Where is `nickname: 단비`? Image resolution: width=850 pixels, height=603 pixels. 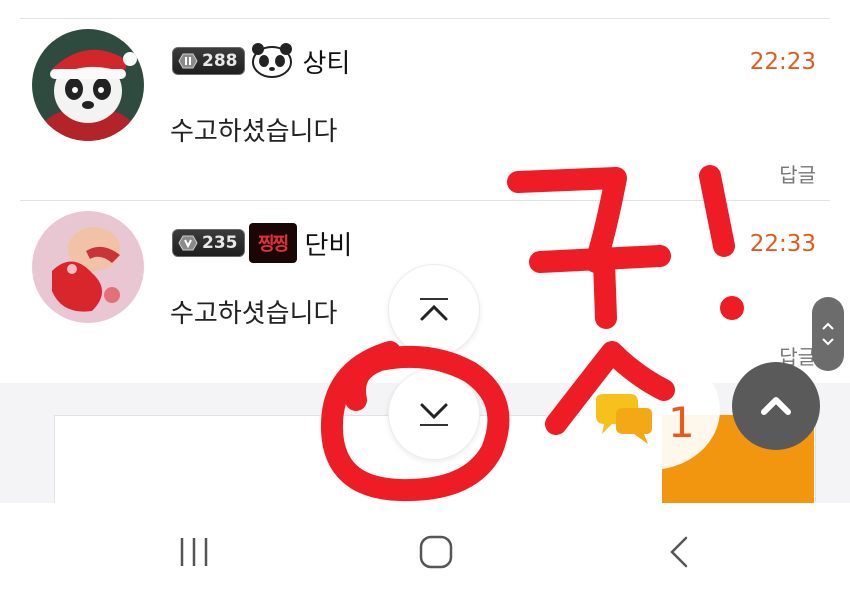 nickname: 단비 is located at coordinates (329, 243).